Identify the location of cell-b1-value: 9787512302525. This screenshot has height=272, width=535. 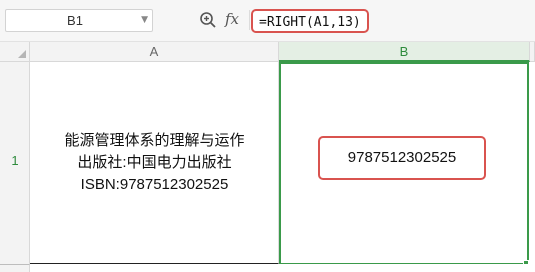
(402, 157).